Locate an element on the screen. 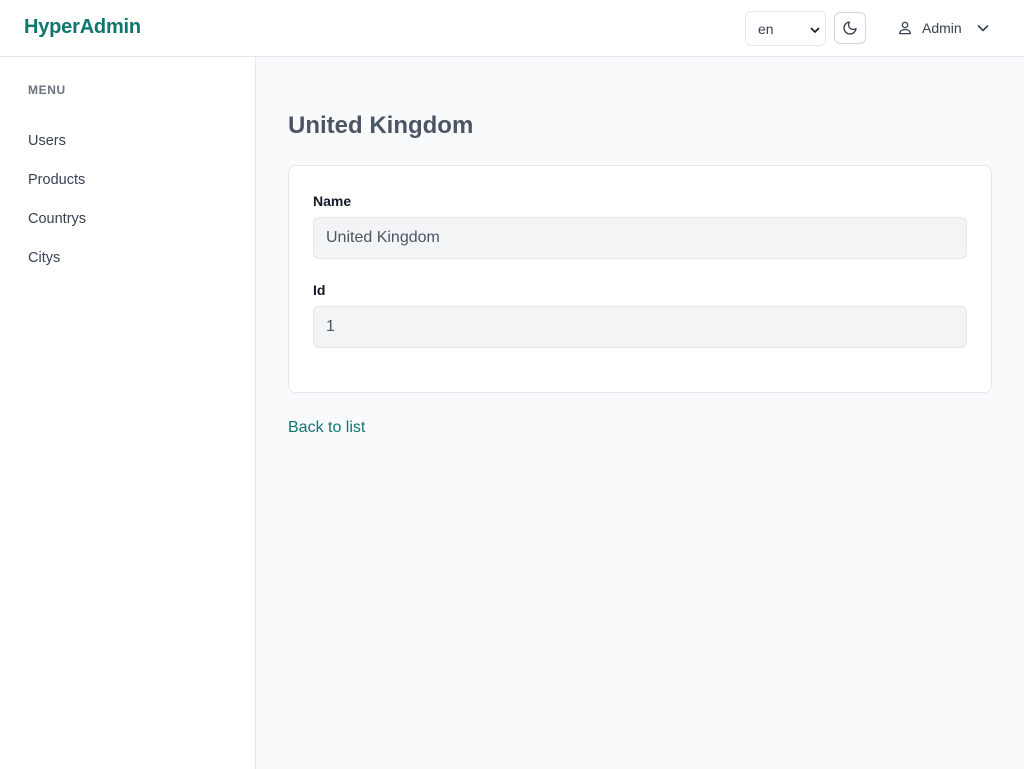 The image size is (1024, 769). id-field: 1 is located at coordinates (640, 327).